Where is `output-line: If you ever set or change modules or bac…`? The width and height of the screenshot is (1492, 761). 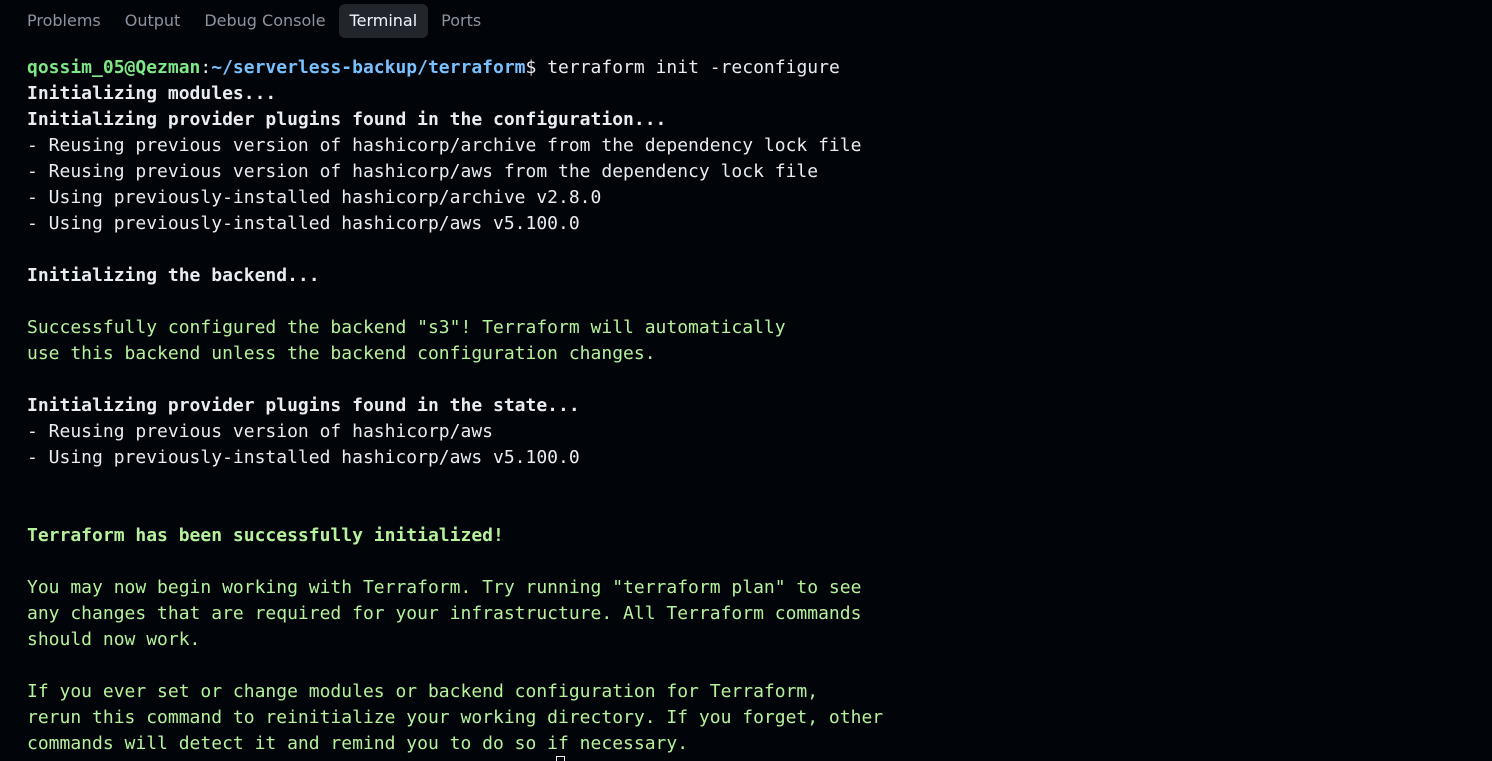 output-line: If you ever set or change modules or bac… is located at coordinates (423, 691).